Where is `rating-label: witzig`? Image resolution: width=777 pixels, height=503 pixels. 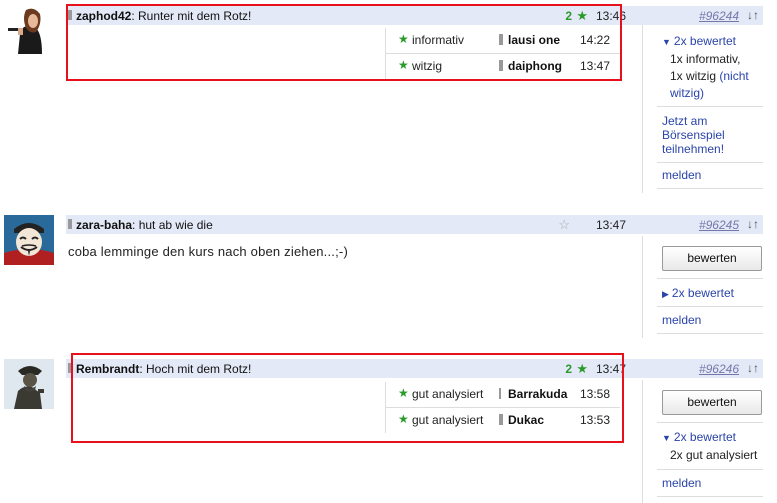 rating-label: witzig is located at coordinates (427, 66).